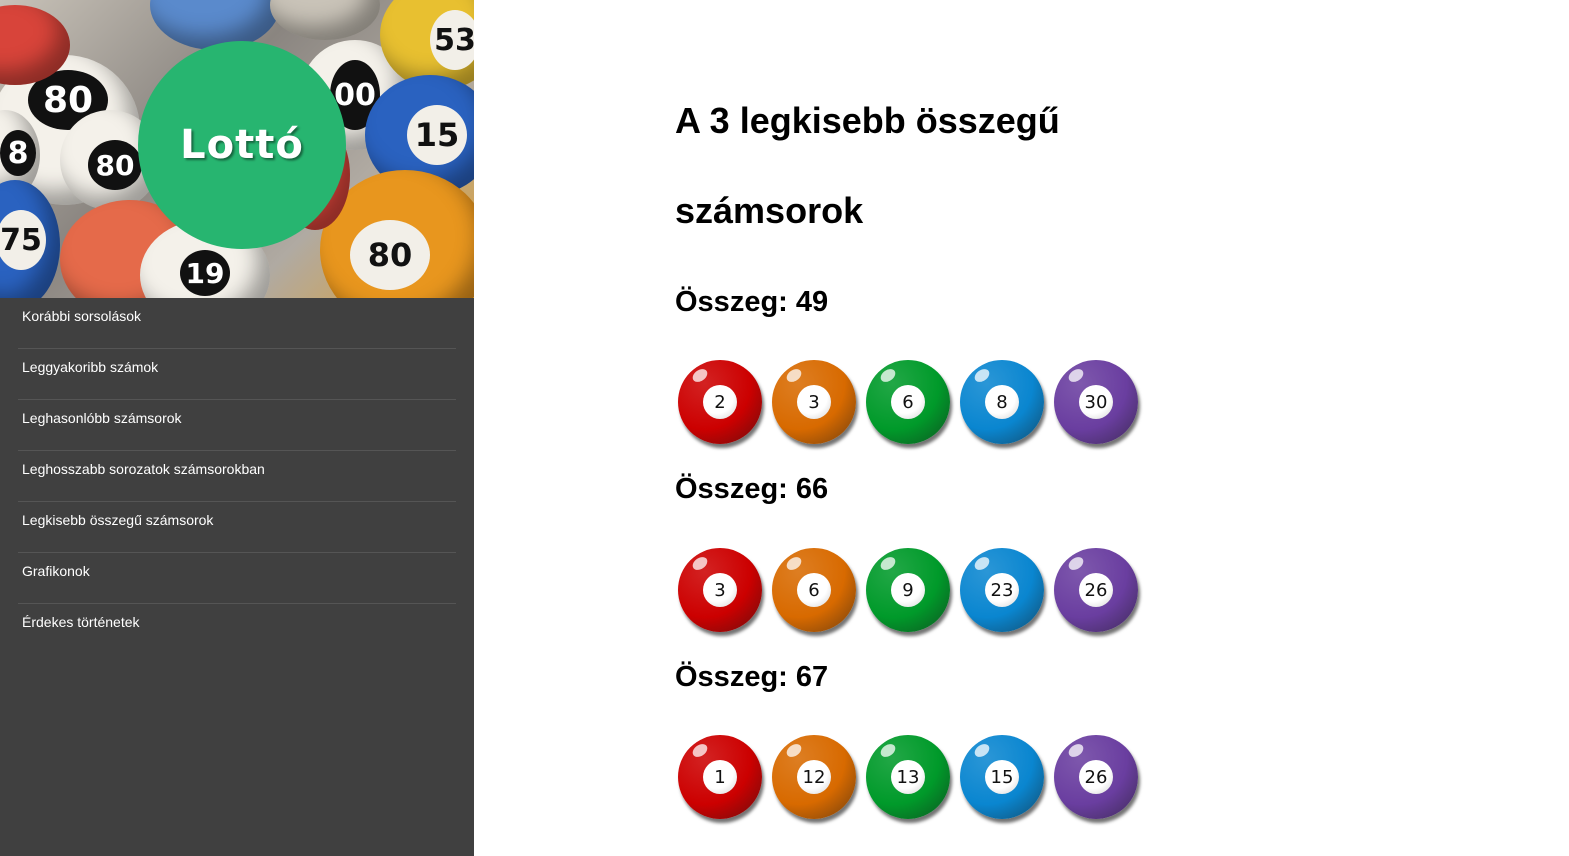 This screenshot has height=856, width=1569. Describe the element at coordinates (915, 166) in the screenshot. I see `page-title: A 3 legkisebb összegű számsorok` at that location.